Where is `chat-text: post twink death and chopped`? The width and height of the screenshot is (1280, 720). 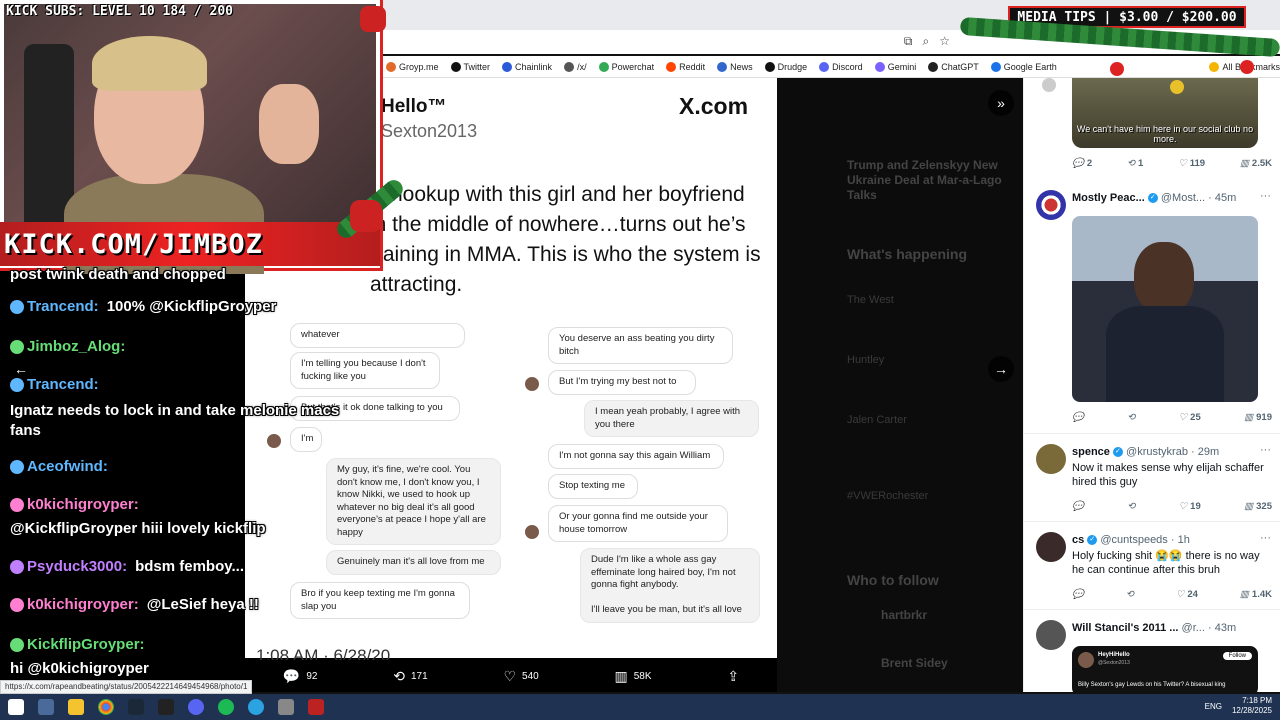
chat-text: post twink death and chopped is located at coordinates (118, 274).